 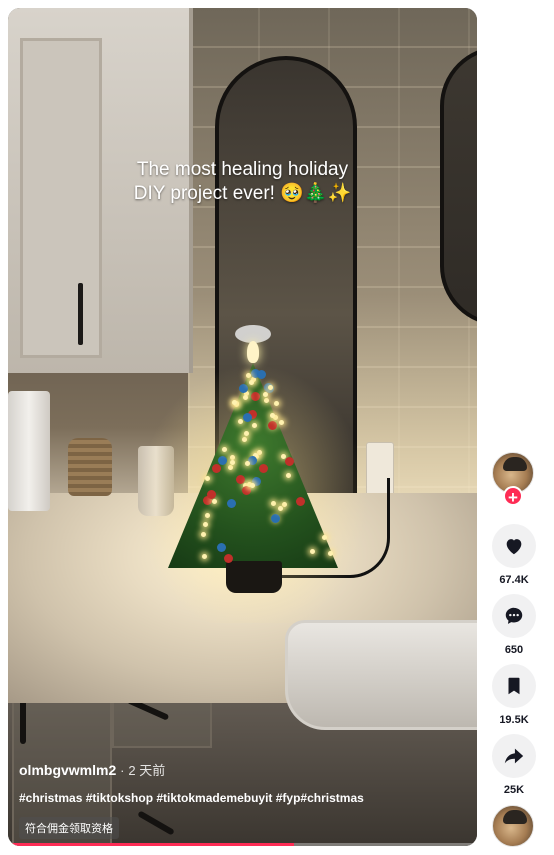 I want to click on angel-topper, so click(x=253, y=344).